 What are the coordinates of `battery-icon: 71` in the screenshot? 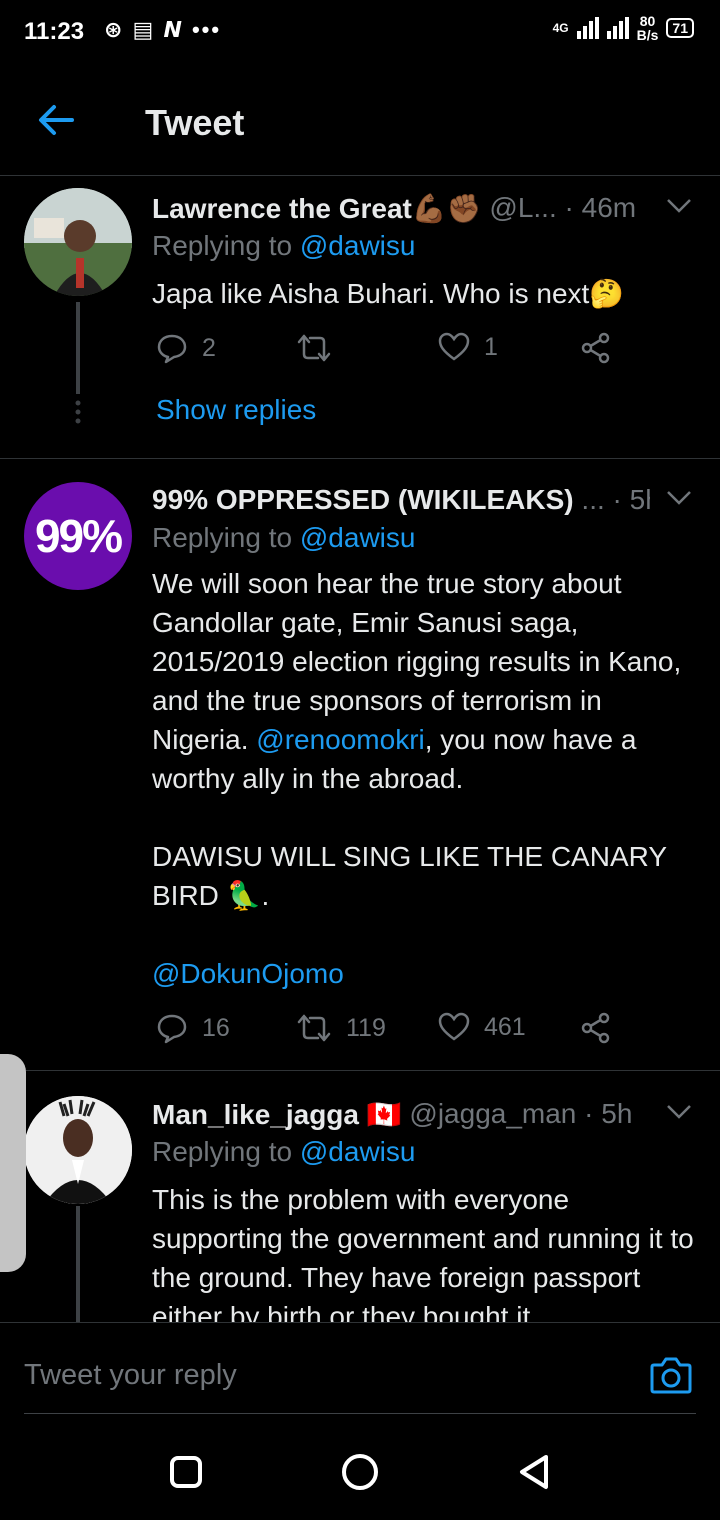 It's located at (680, 28).